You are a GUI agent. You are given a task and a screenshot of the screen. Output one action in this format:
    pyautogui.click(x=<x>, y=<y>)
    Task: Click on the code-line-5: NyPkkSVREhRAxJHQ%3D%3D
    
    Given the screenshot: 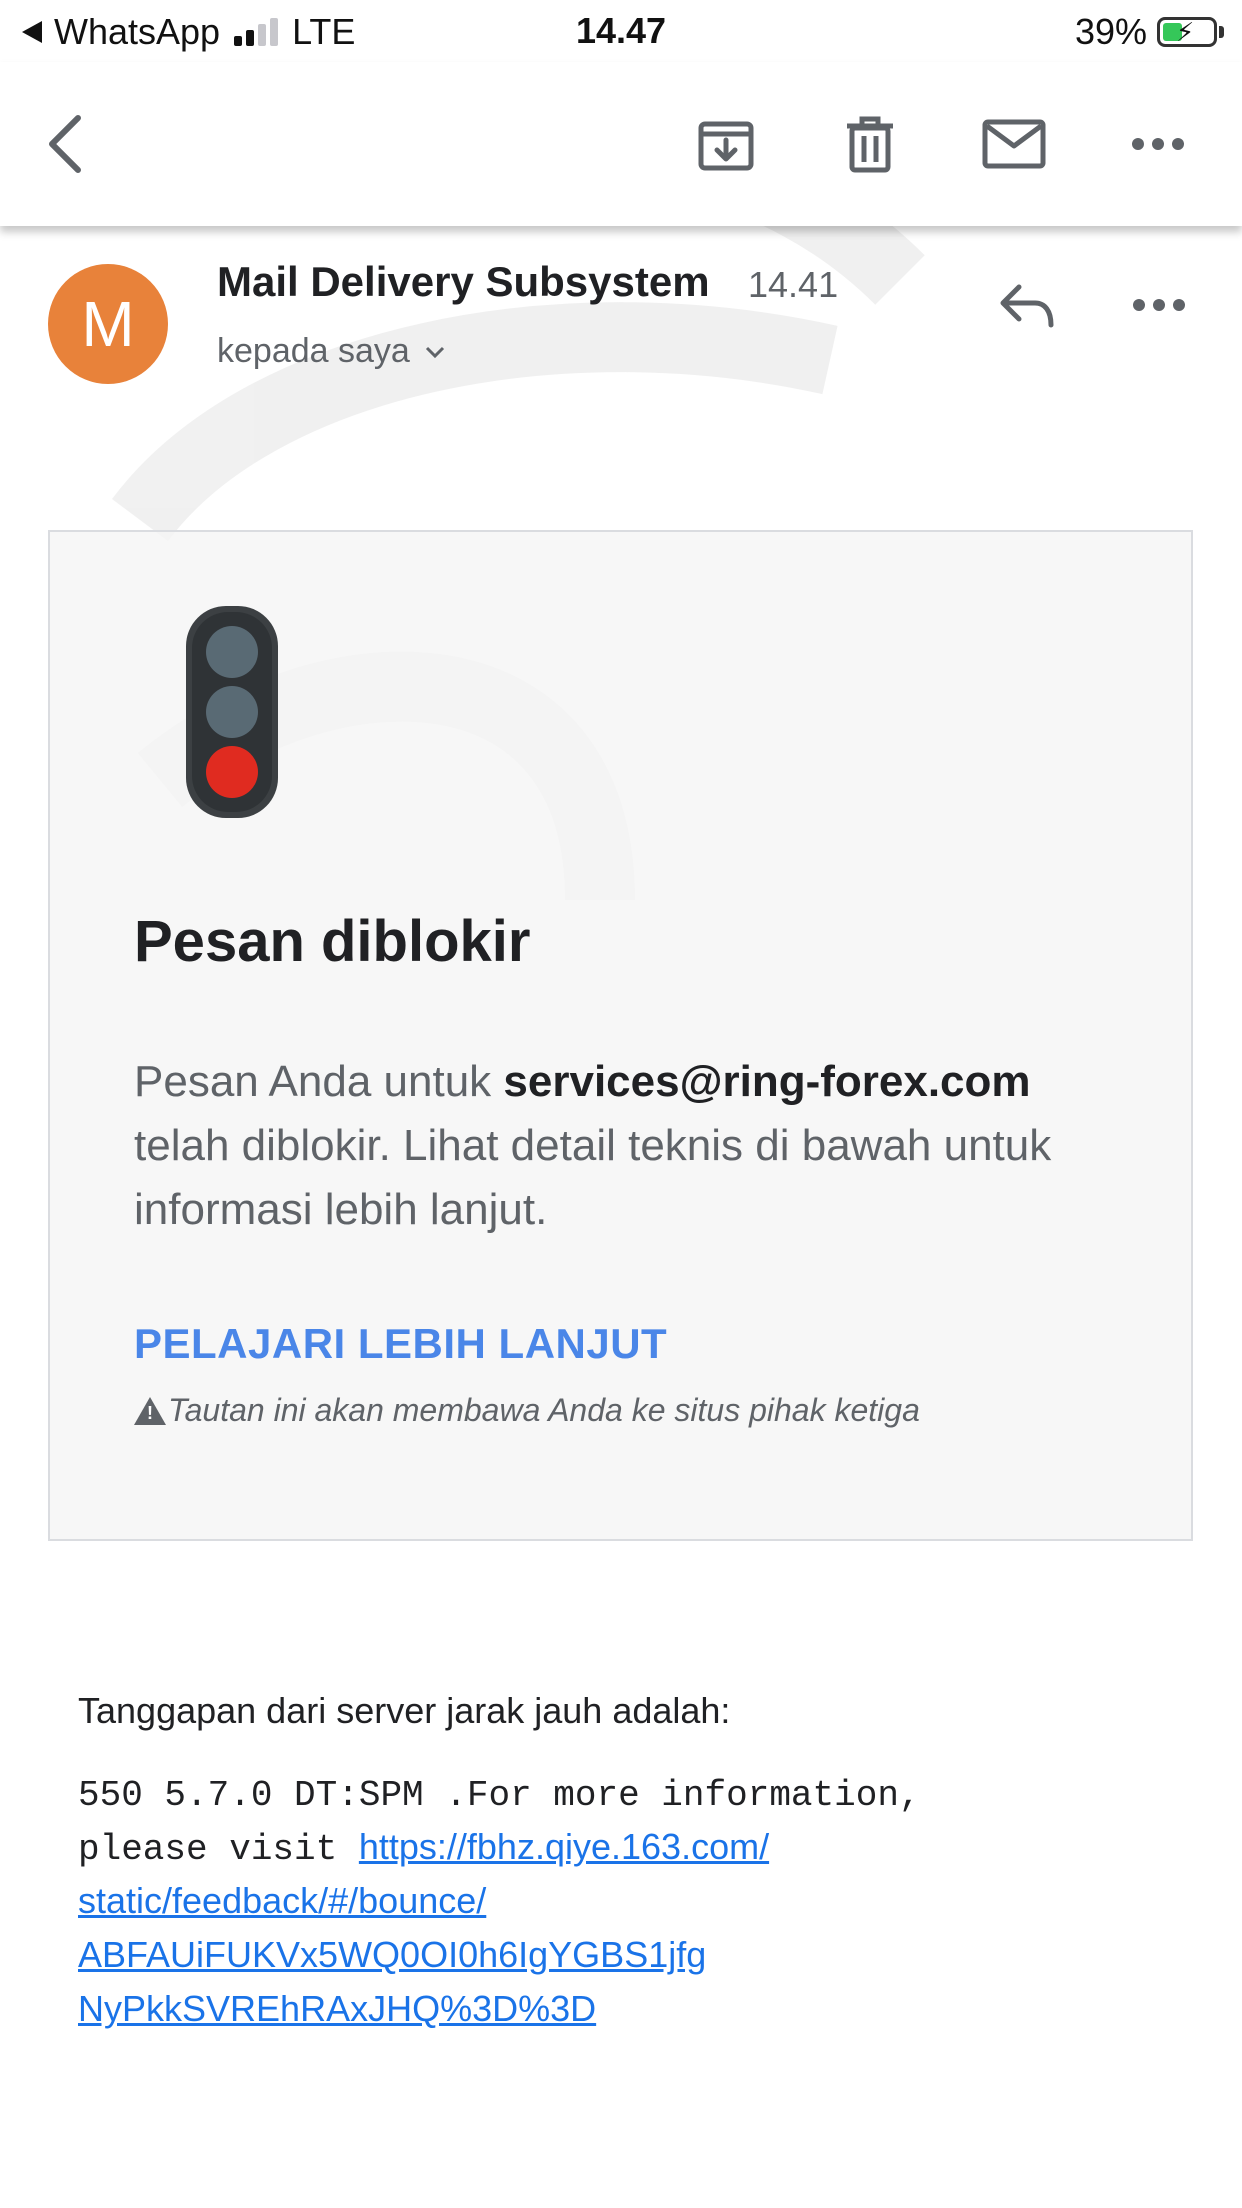 What is the action you would take?
    pyautogui.click(x=628, y=2010)
    